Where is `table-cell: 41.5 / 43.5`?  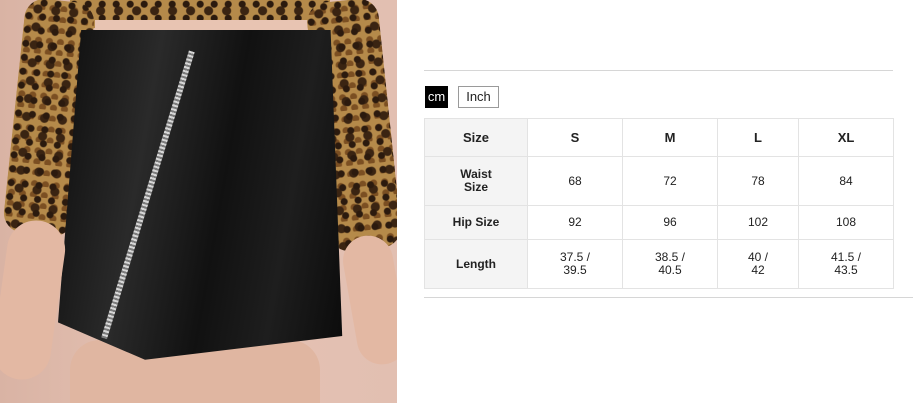 table-cell: 41.5 / 43.5 is located at coordinates (846, 264).